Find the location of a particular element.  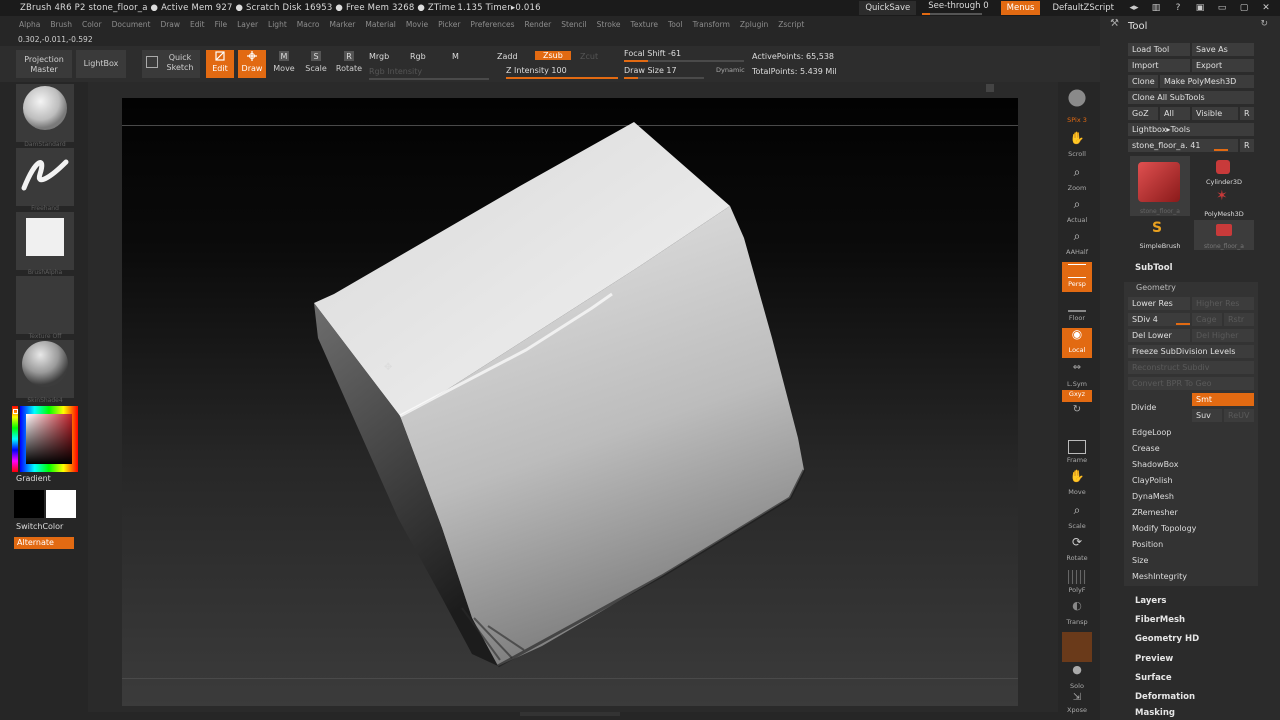

goz-r-button: R is located at coordinates (1247, 113).